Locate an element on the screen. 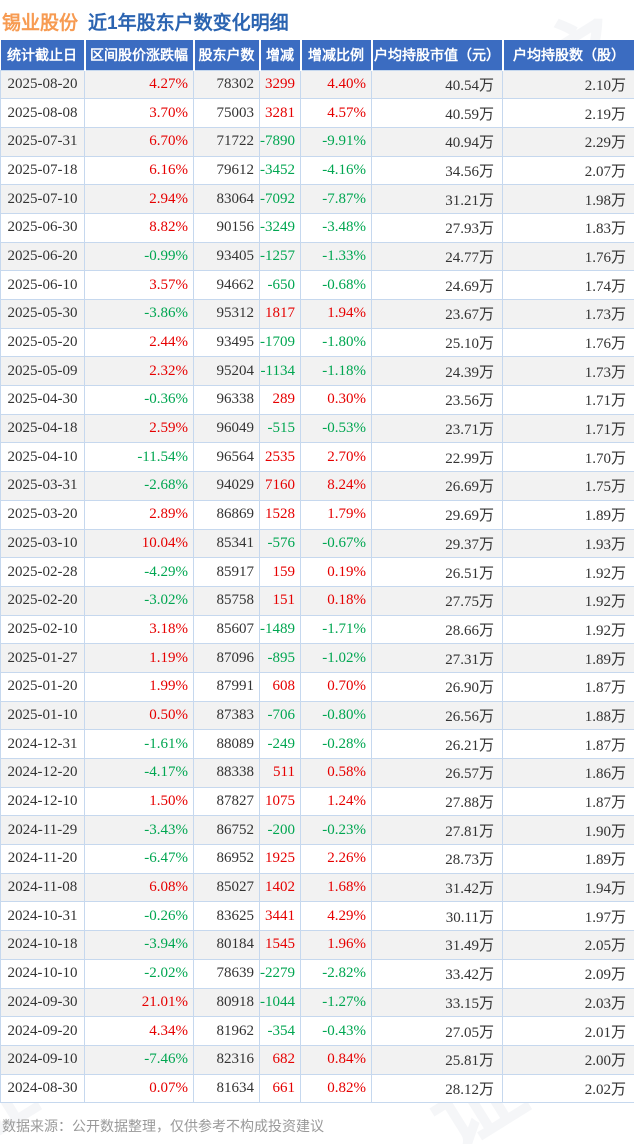  cell-delta-pct: -1.02% is located at coordinates (336, 658).